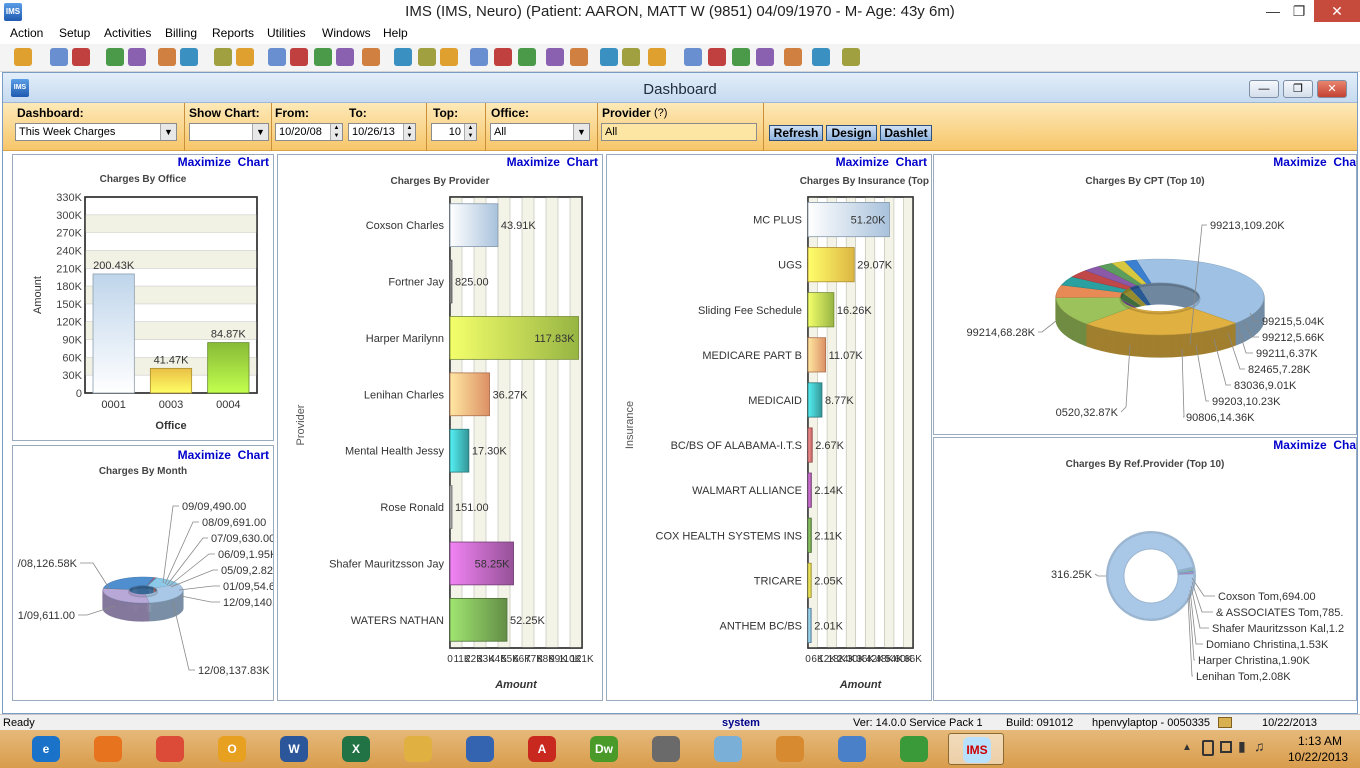 The height and width of the screenshot is (768, 1360). I want to click on taskbar-app-firefox, so click(108, 749).